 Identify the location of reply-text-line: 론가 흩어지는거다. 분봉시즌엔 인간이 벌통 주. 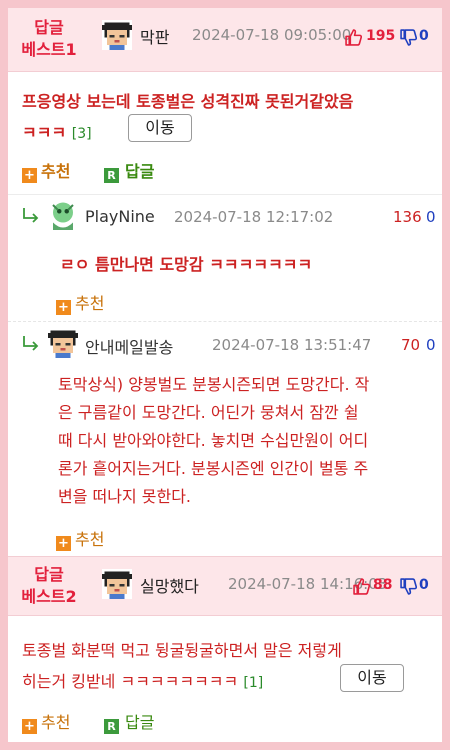
(213, 468).